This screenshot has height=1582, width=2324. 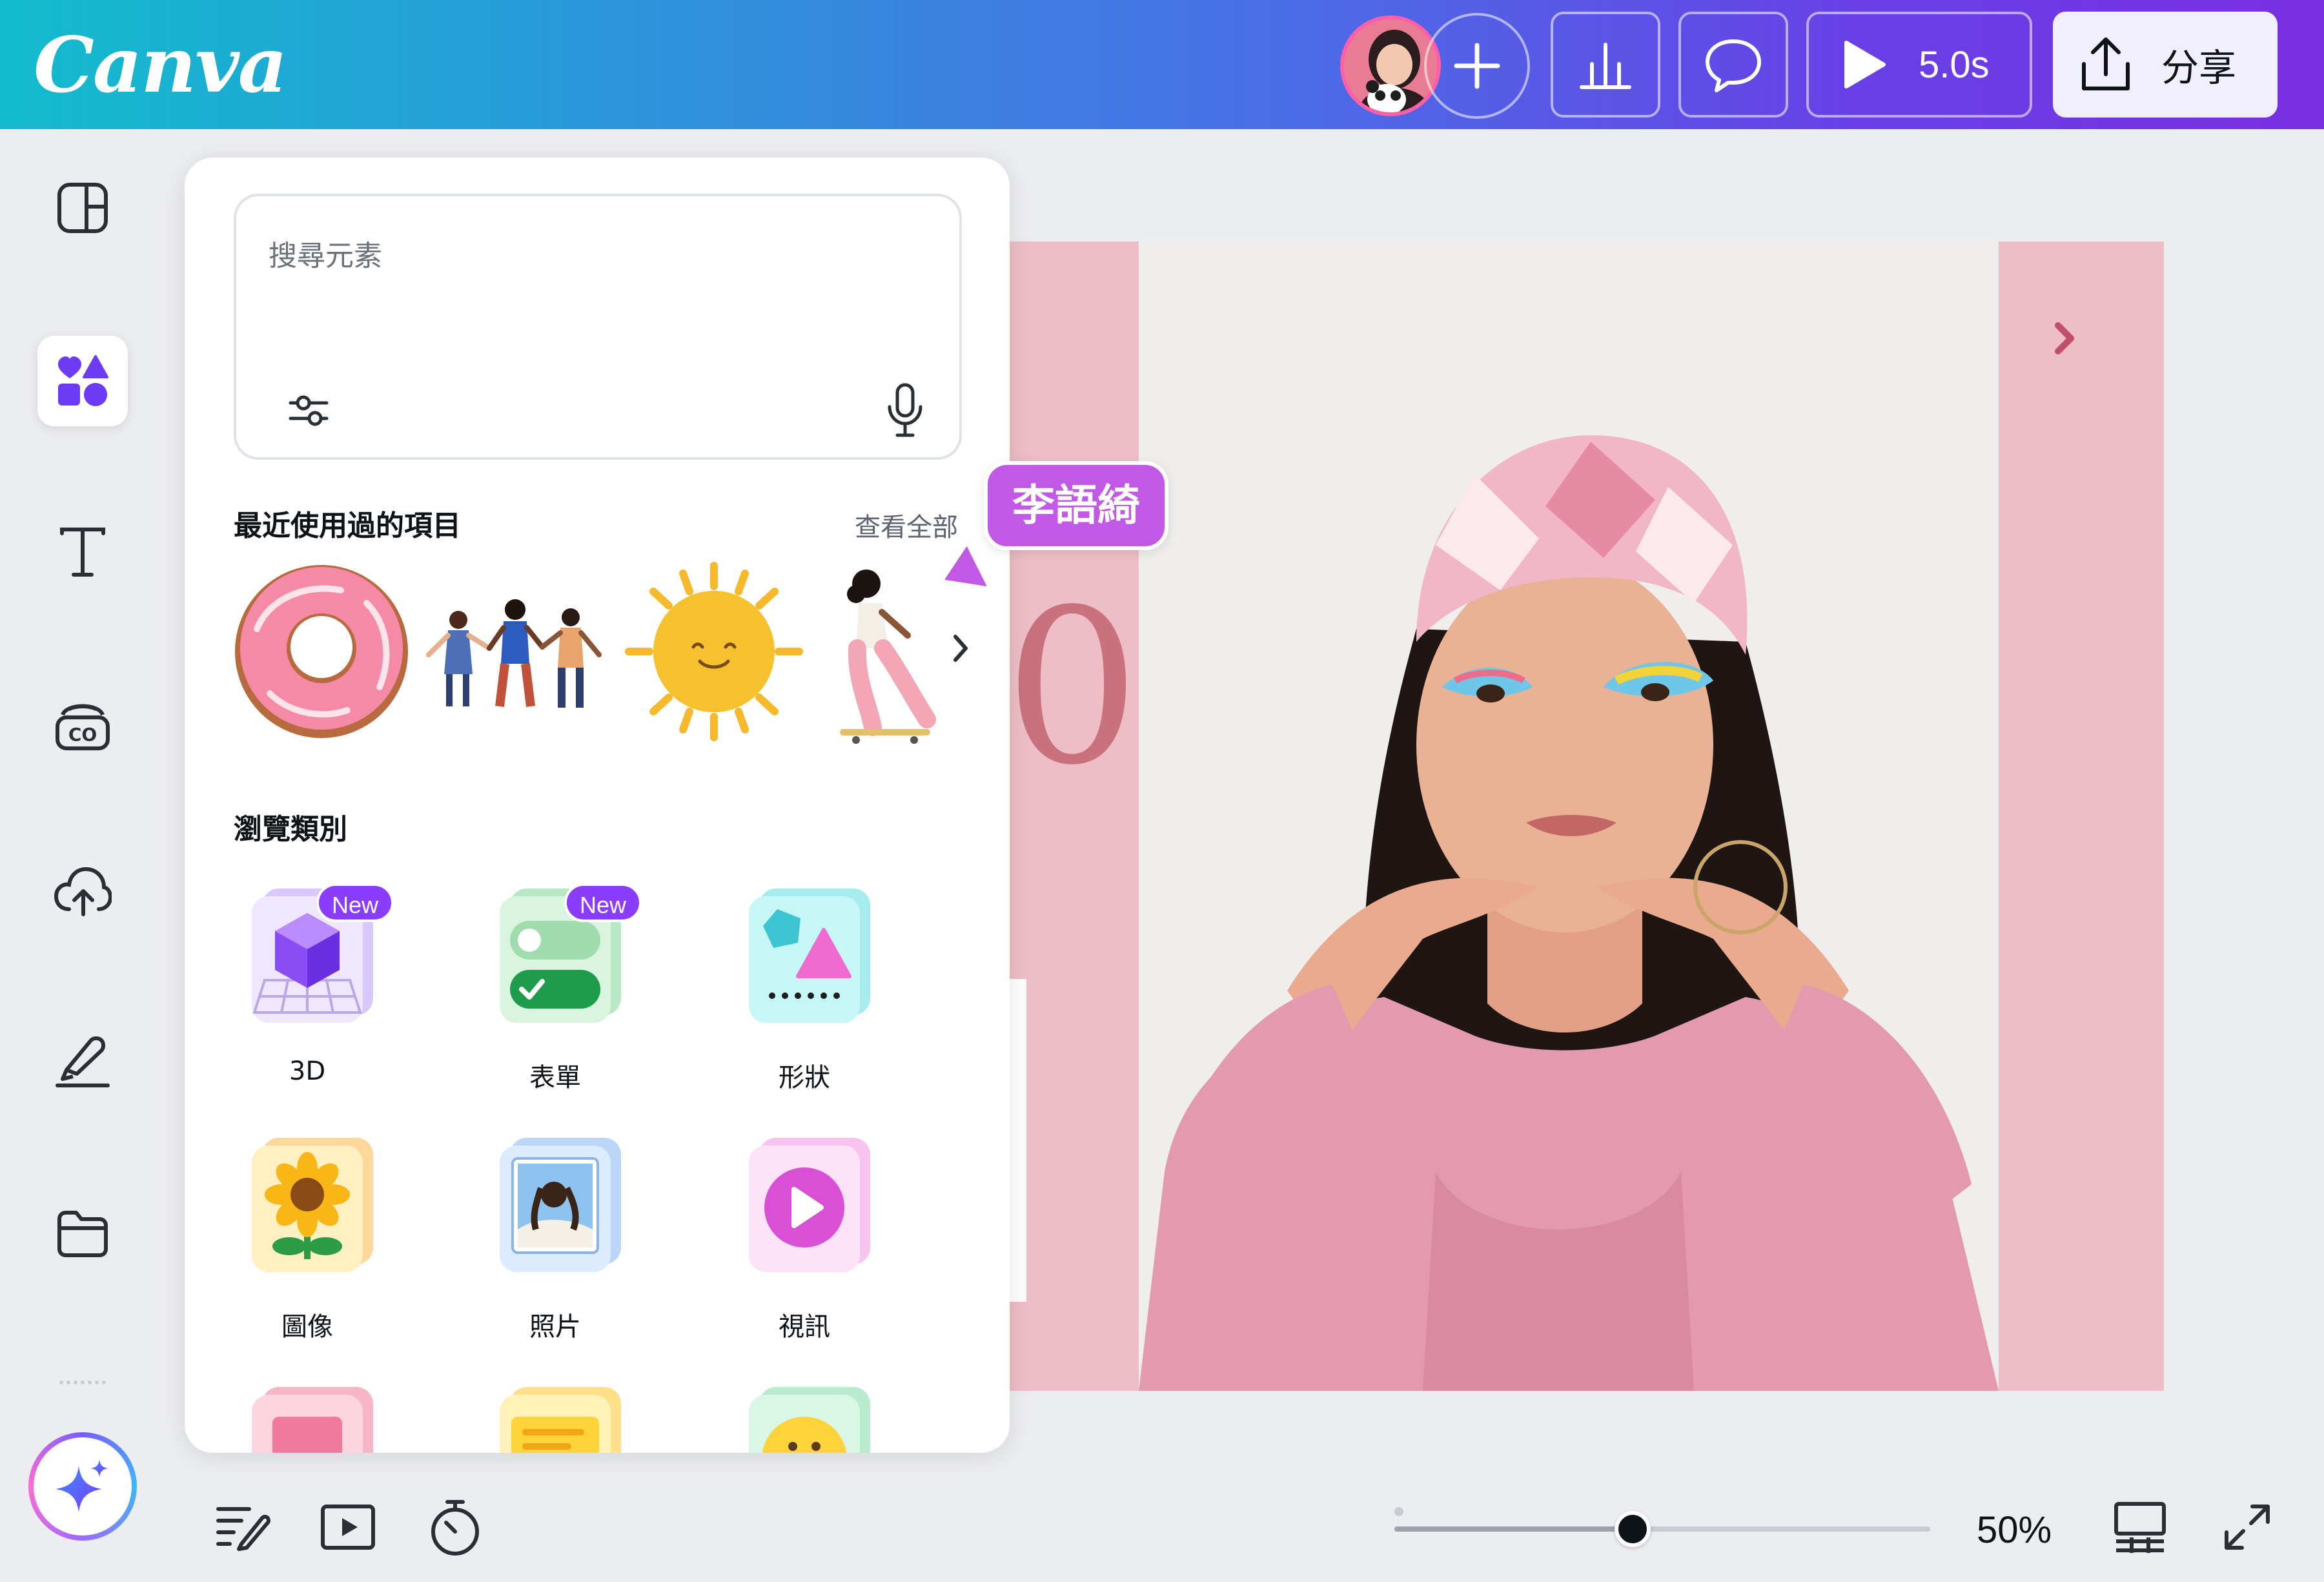 What do you see at coordinates (1076, 505) in the screenshot?
I see `collaborator-name-tag: 李語綺` at bounding box center [1076, 505].